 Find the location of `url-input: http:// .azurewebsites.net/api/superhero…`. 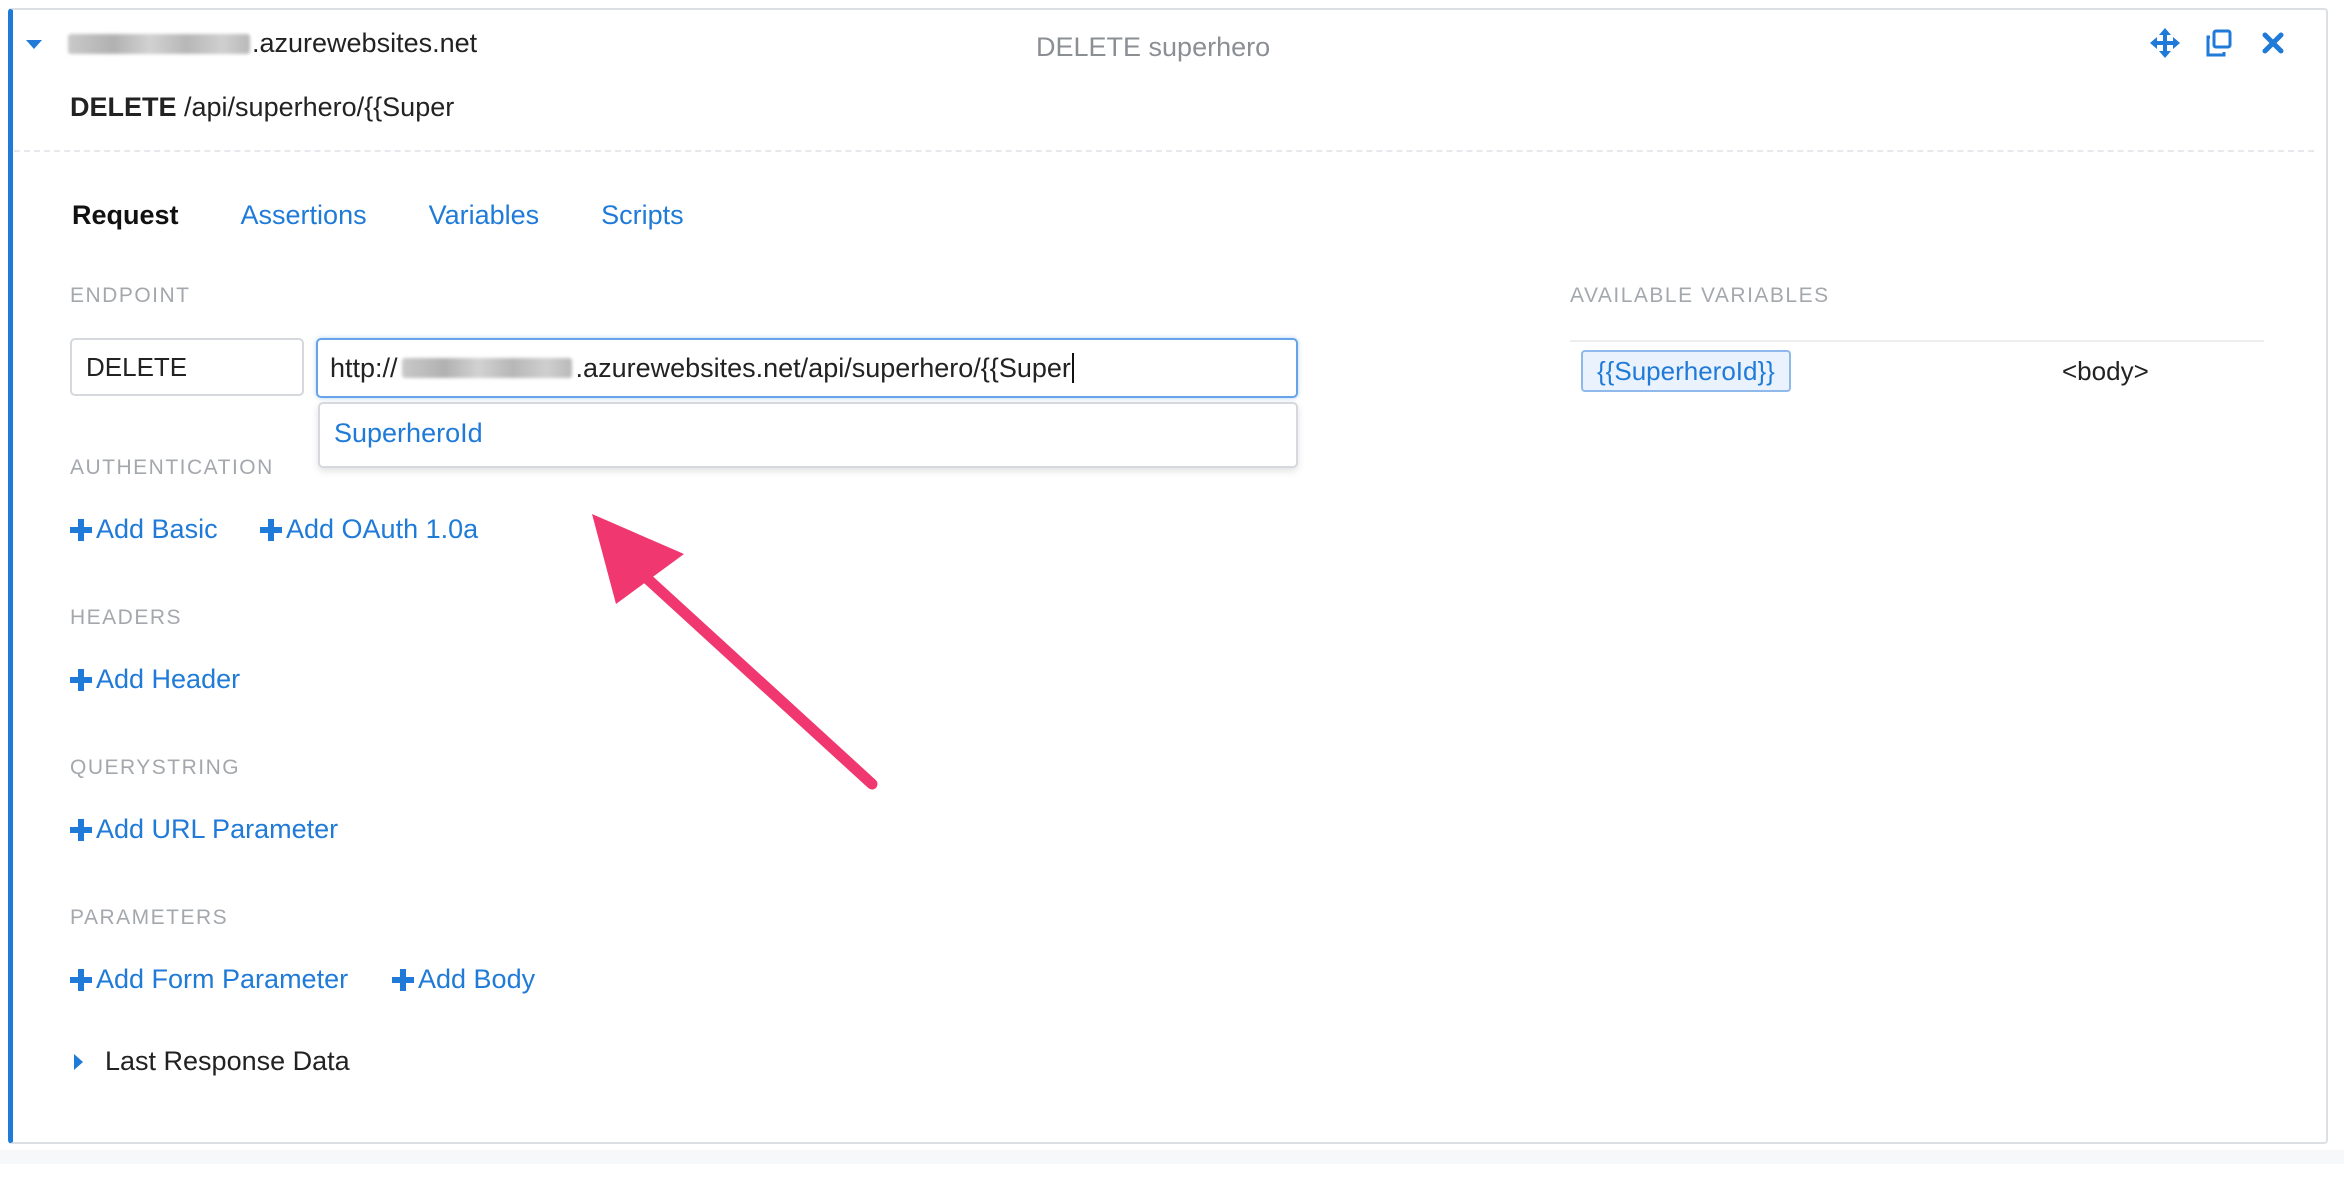

url-input: http:// .azurewebsites.net/api/superhero… is located at coordinates (807, 368).